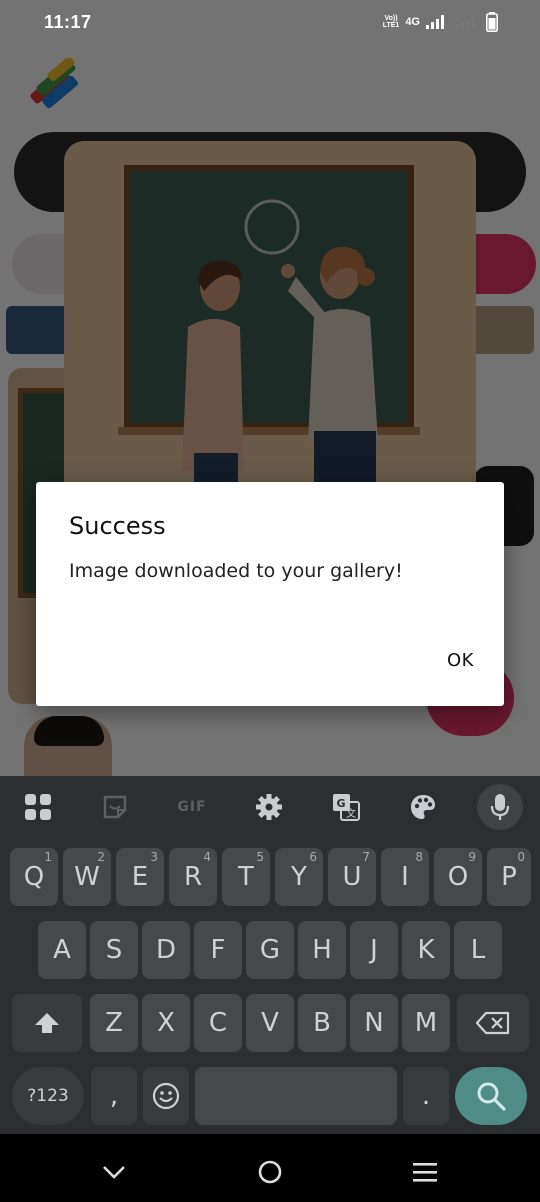 This screenshot has width=540, height=1202. What do you see at coordinates (412, 22) in the screenshot?
I see `network-type: 4G` at bounding box center [412, 22].